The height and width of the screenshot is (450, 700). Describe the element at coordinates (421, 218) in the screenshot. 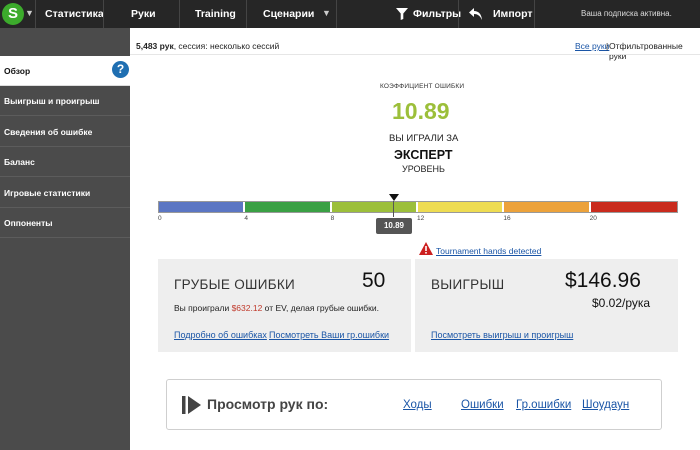

I see `scale-tick-label: 12` at that location.